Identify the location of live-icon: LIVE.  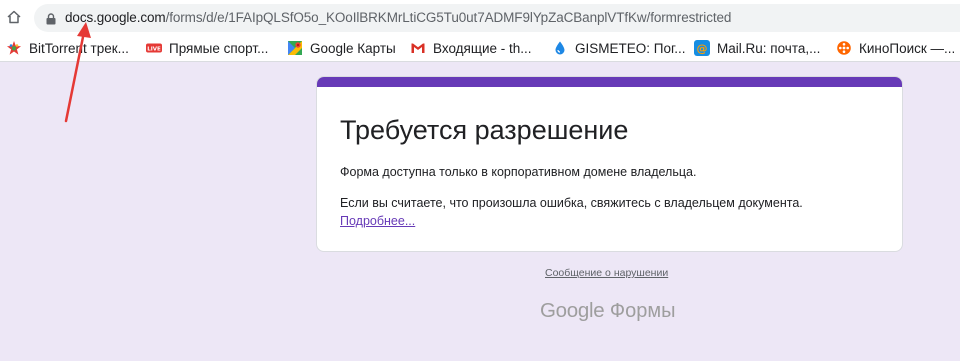
(154, 48).